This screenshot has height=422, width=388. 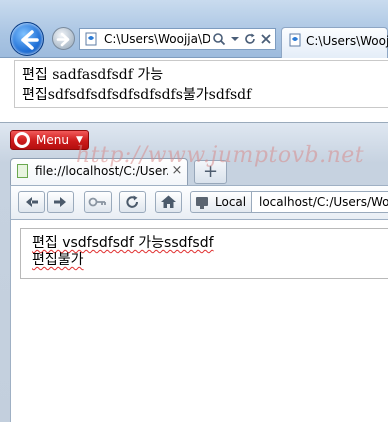 I want to click on watermark-text: http://www.jumptovb.net, so click(x=220, y=155).